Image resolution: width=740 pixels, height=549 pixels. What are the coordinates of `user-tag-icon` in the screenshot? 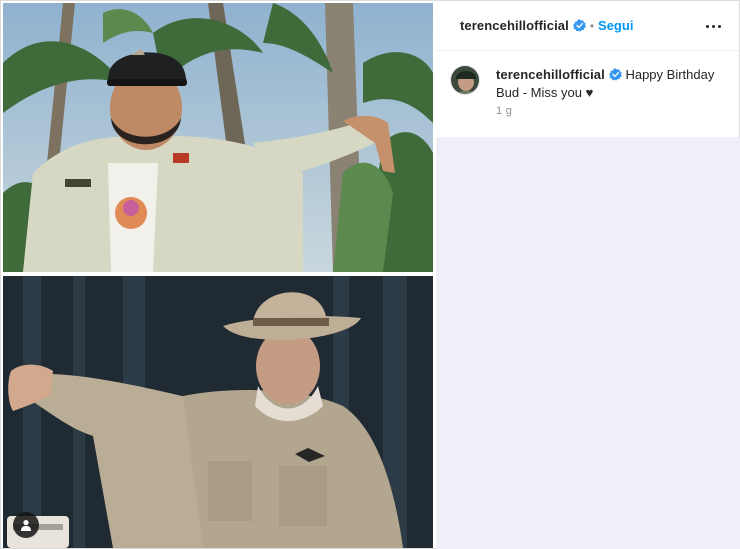 It's located at (26, 525).